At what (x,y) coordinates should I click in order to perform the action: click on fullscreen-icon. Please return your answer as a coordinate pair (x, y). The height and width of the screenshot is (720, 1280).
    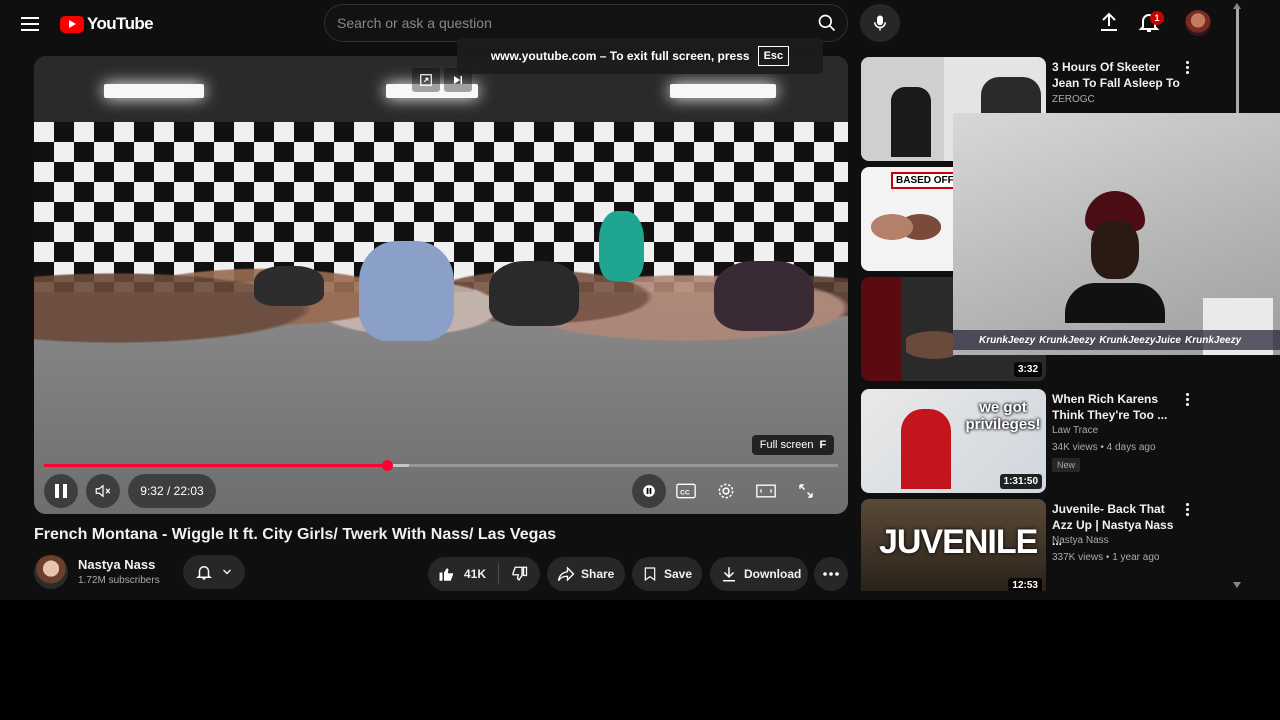
    Looking at the image, I should click on (806, 491).